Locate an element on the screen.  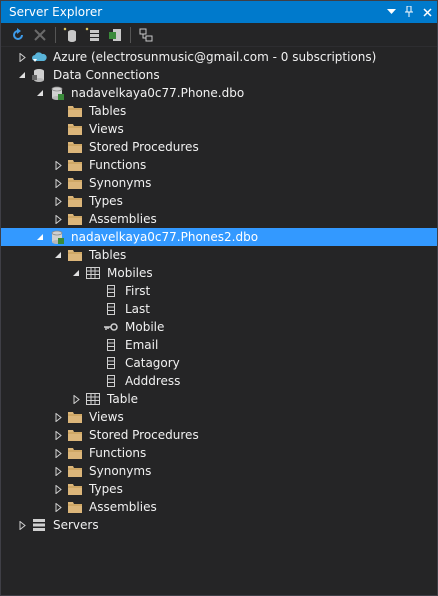
tree-node: Email is located at coordinates (219, 345).